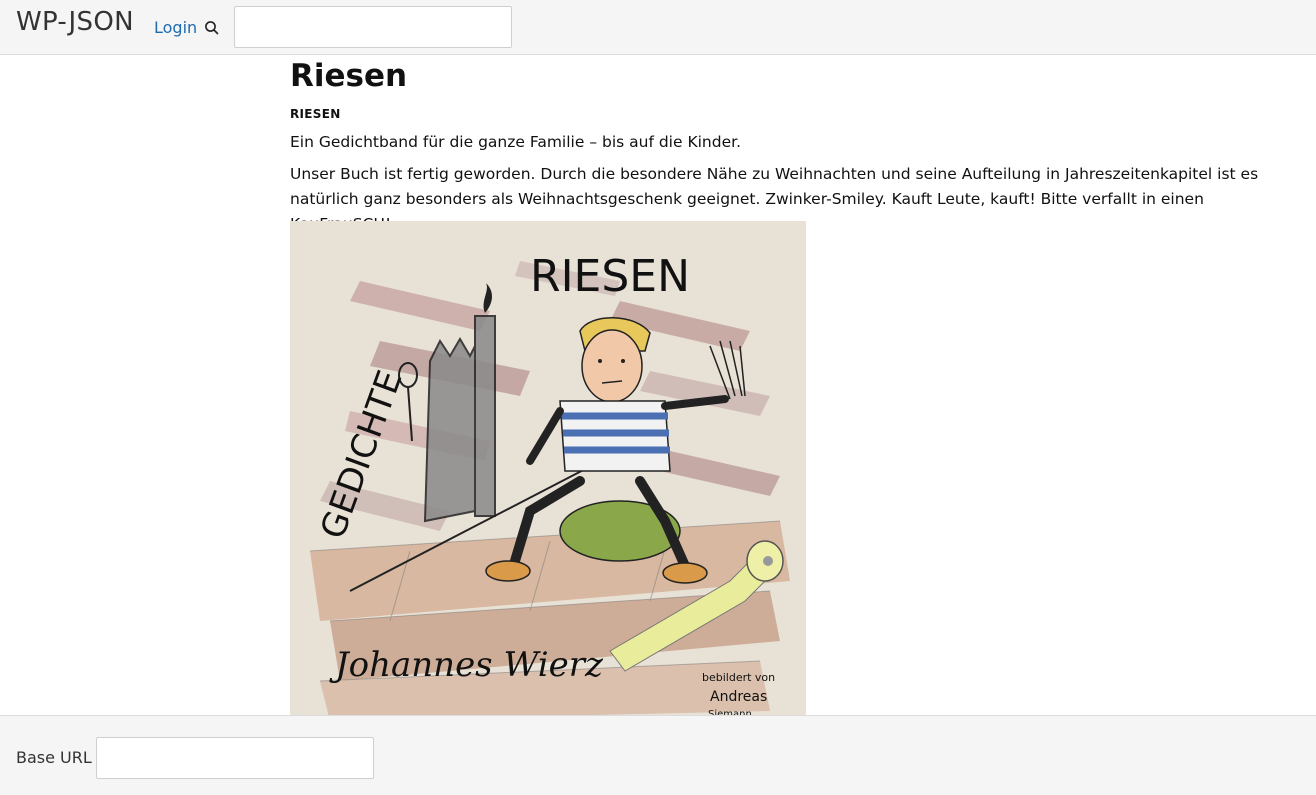 The height and width of the screenshot is (795, 1316). I want to click on article-subtitle: RIESEN, so click(315, 114).